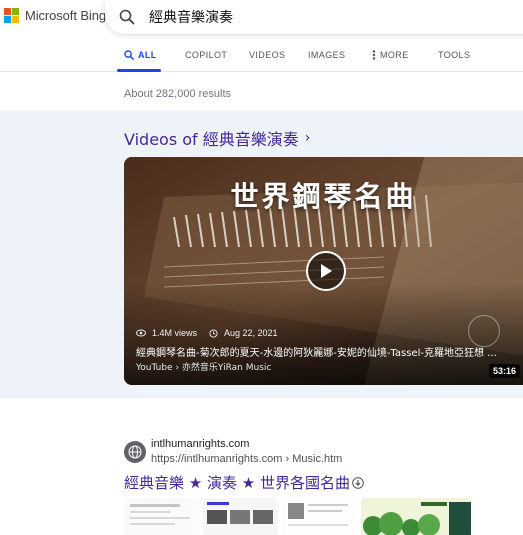 This screenshot has height=535, width=523. What do you see at coordinates (141, 333) in the screenshot?
I see `eye-icon` at bounding box center [141, 333].